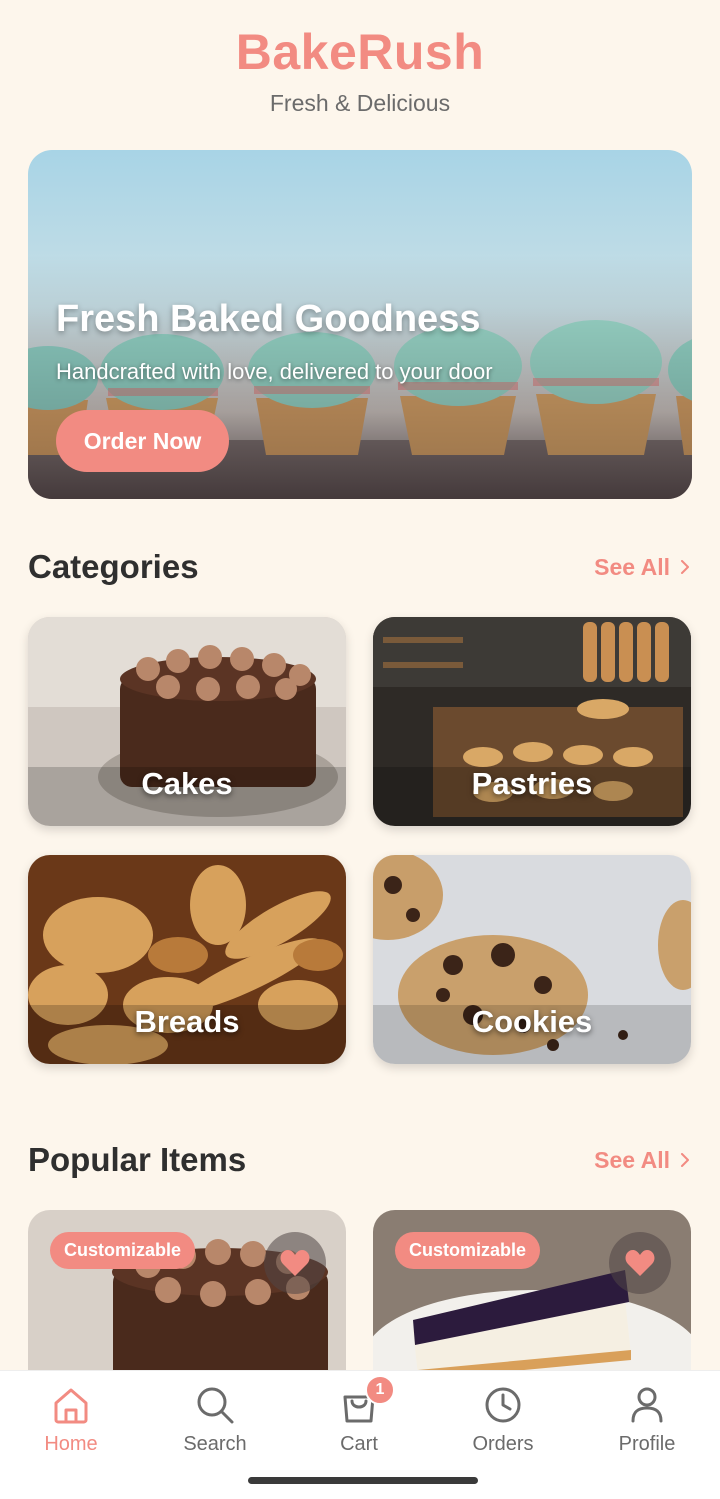  What do you see at coordinates (187, 721) in the screenshot?
I see `category-card-cakes: Cakes` at bounding box center [187, 721].